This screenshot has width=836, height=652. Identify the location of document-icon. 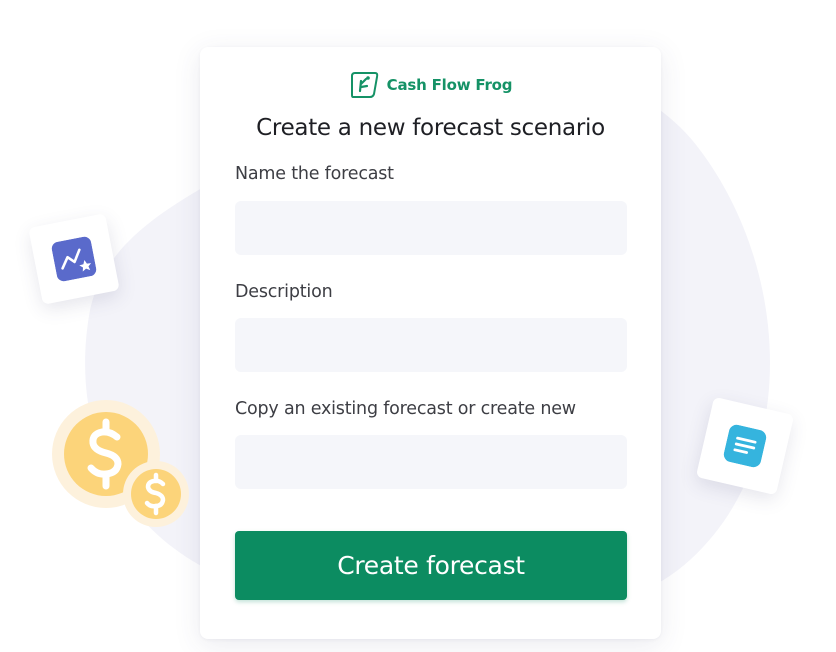
(745, 446).